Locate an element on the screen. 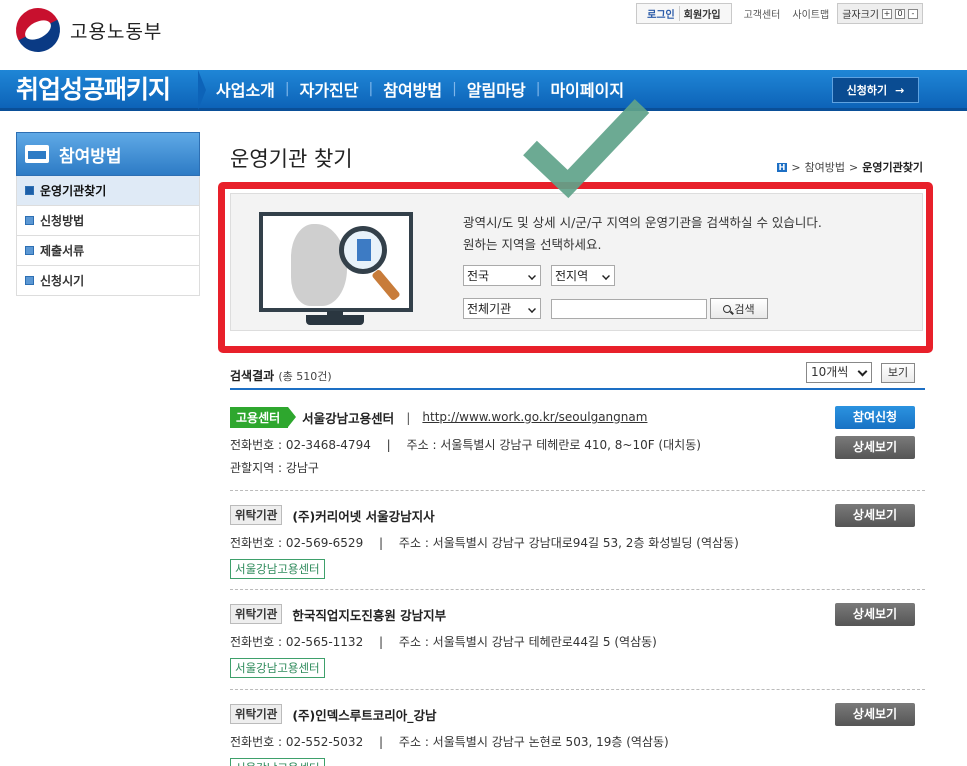  apply-button: 신청하기 → is located at coordinates (875, 90).